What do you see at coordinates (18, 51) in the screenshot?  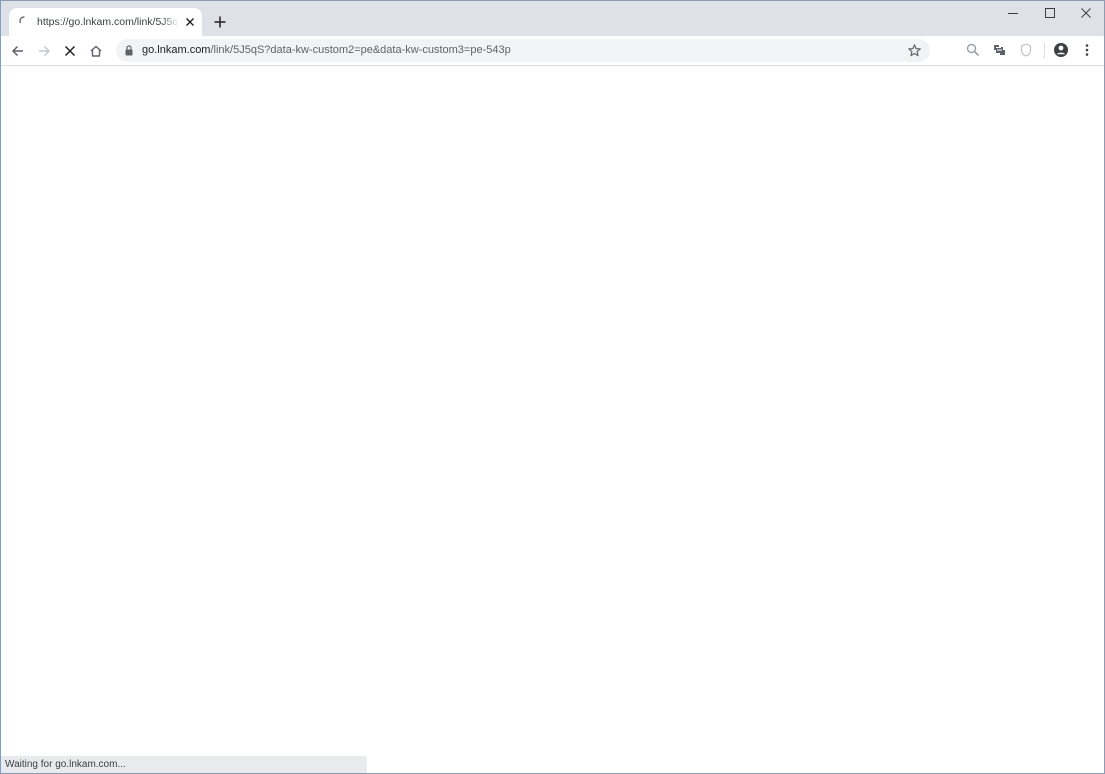 I see `back-arrow-icon` at bounding box center [18, 51].